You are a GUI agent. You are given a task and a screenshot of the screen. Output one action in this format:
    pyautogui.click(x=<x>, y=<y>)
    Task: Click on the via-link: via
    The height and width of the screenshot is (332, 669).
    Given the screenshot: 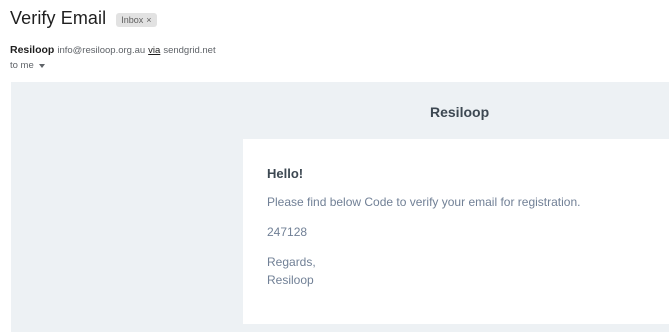 What is the action you would take?
    pyautogui.click(x=154, y=50)
    